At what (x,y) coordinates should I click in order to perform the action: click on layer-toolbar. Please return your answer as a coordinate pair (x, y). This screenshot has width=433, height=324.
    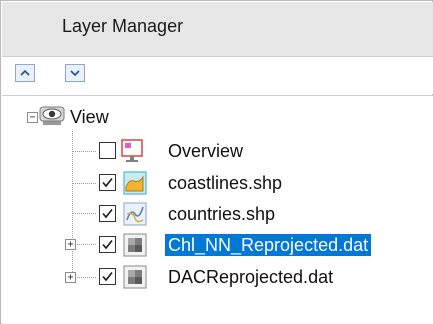
    Looking at the image, I should click on (217, 75).